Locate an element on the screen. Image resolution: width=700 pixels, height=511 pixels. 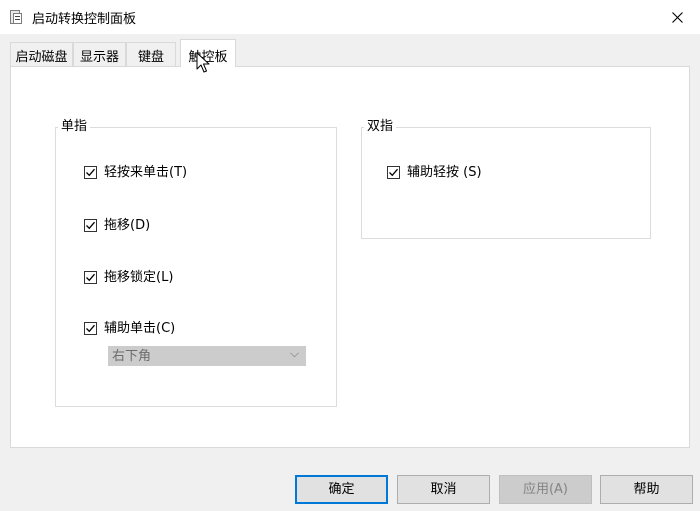
window-title: 启动转换控制面板 is located at coordinates (84, 19).